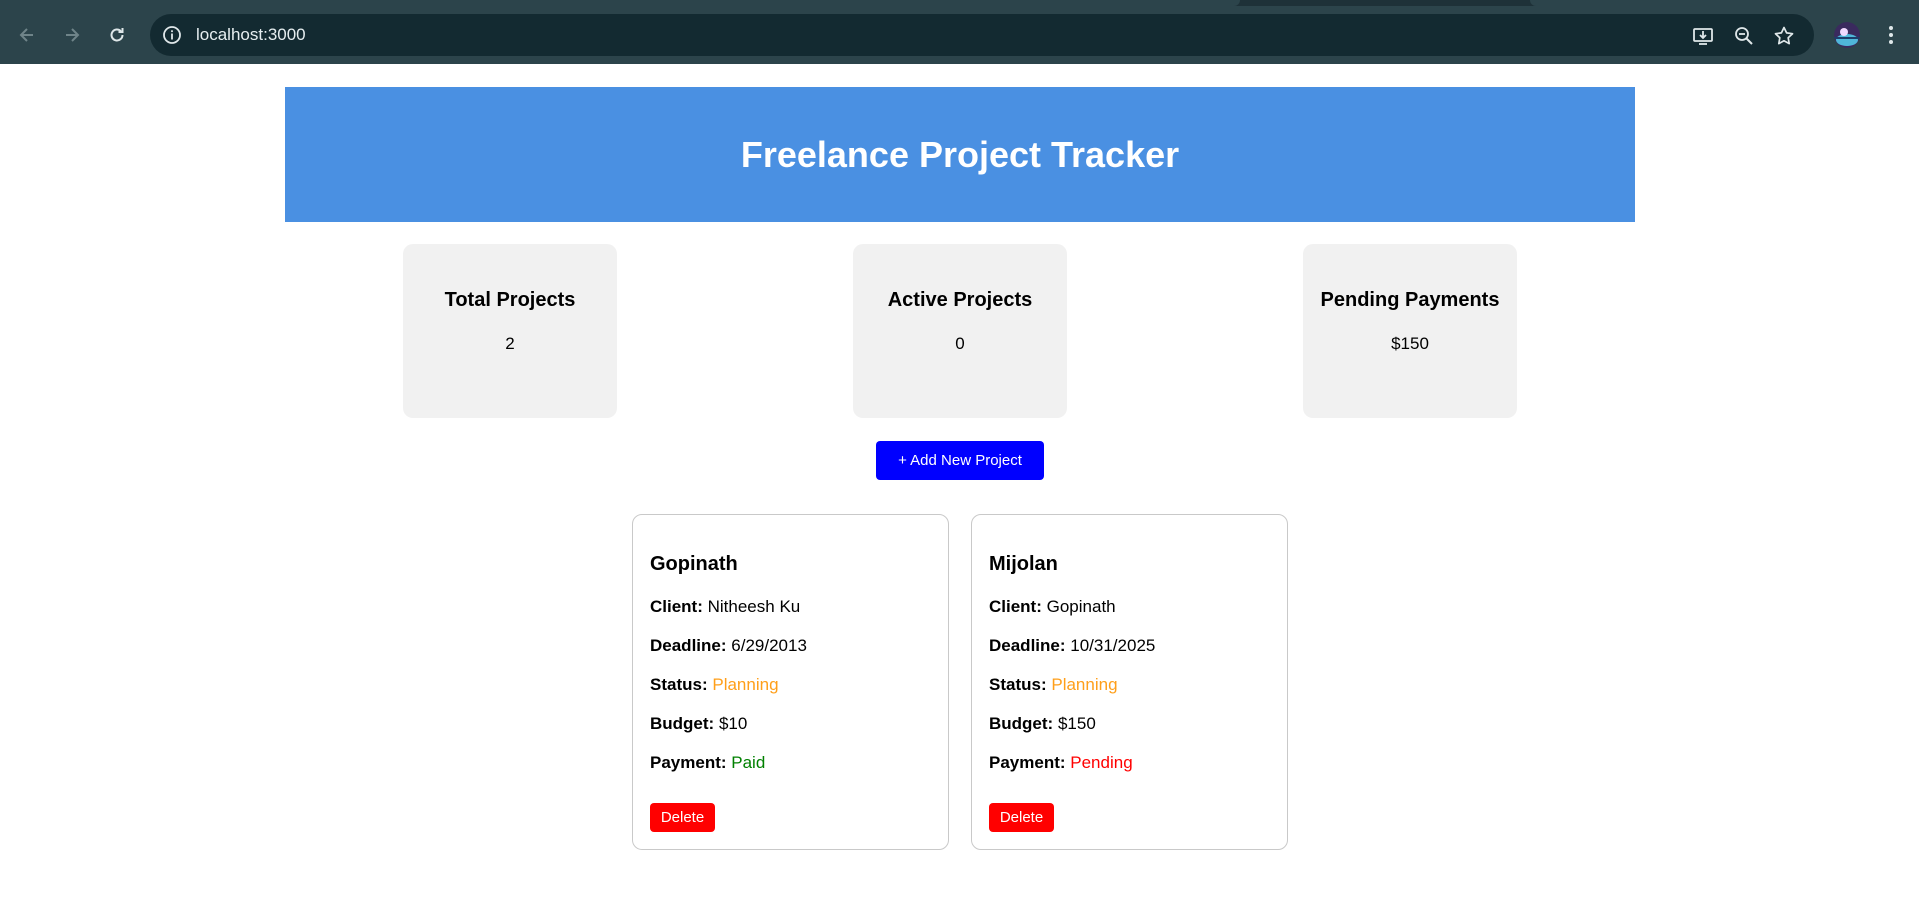  Describe the element at coordinates (728, 645) in the screenshot. I see `deadline-row: Deadline: 6/29/2013` at that location.